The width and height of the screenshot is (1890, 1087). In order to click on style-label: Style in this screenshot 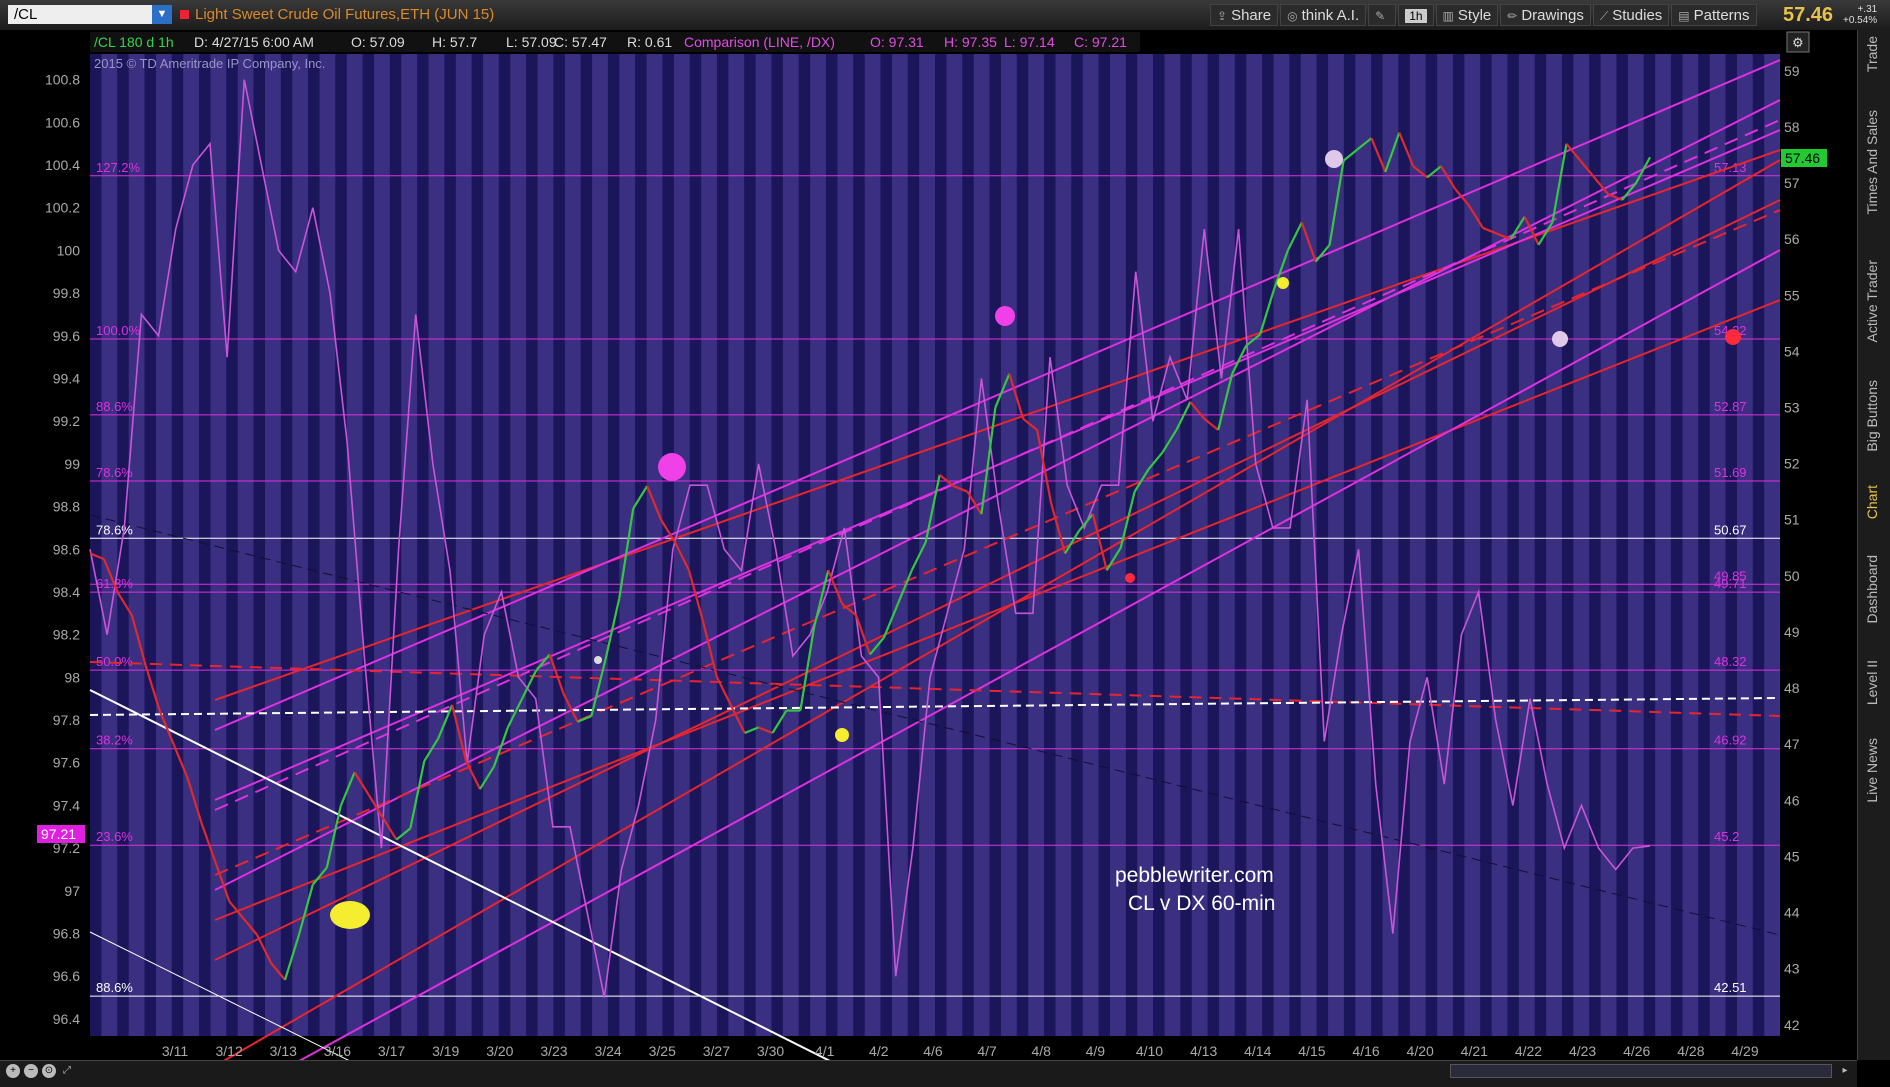, I will do `click(1474, 15)`.